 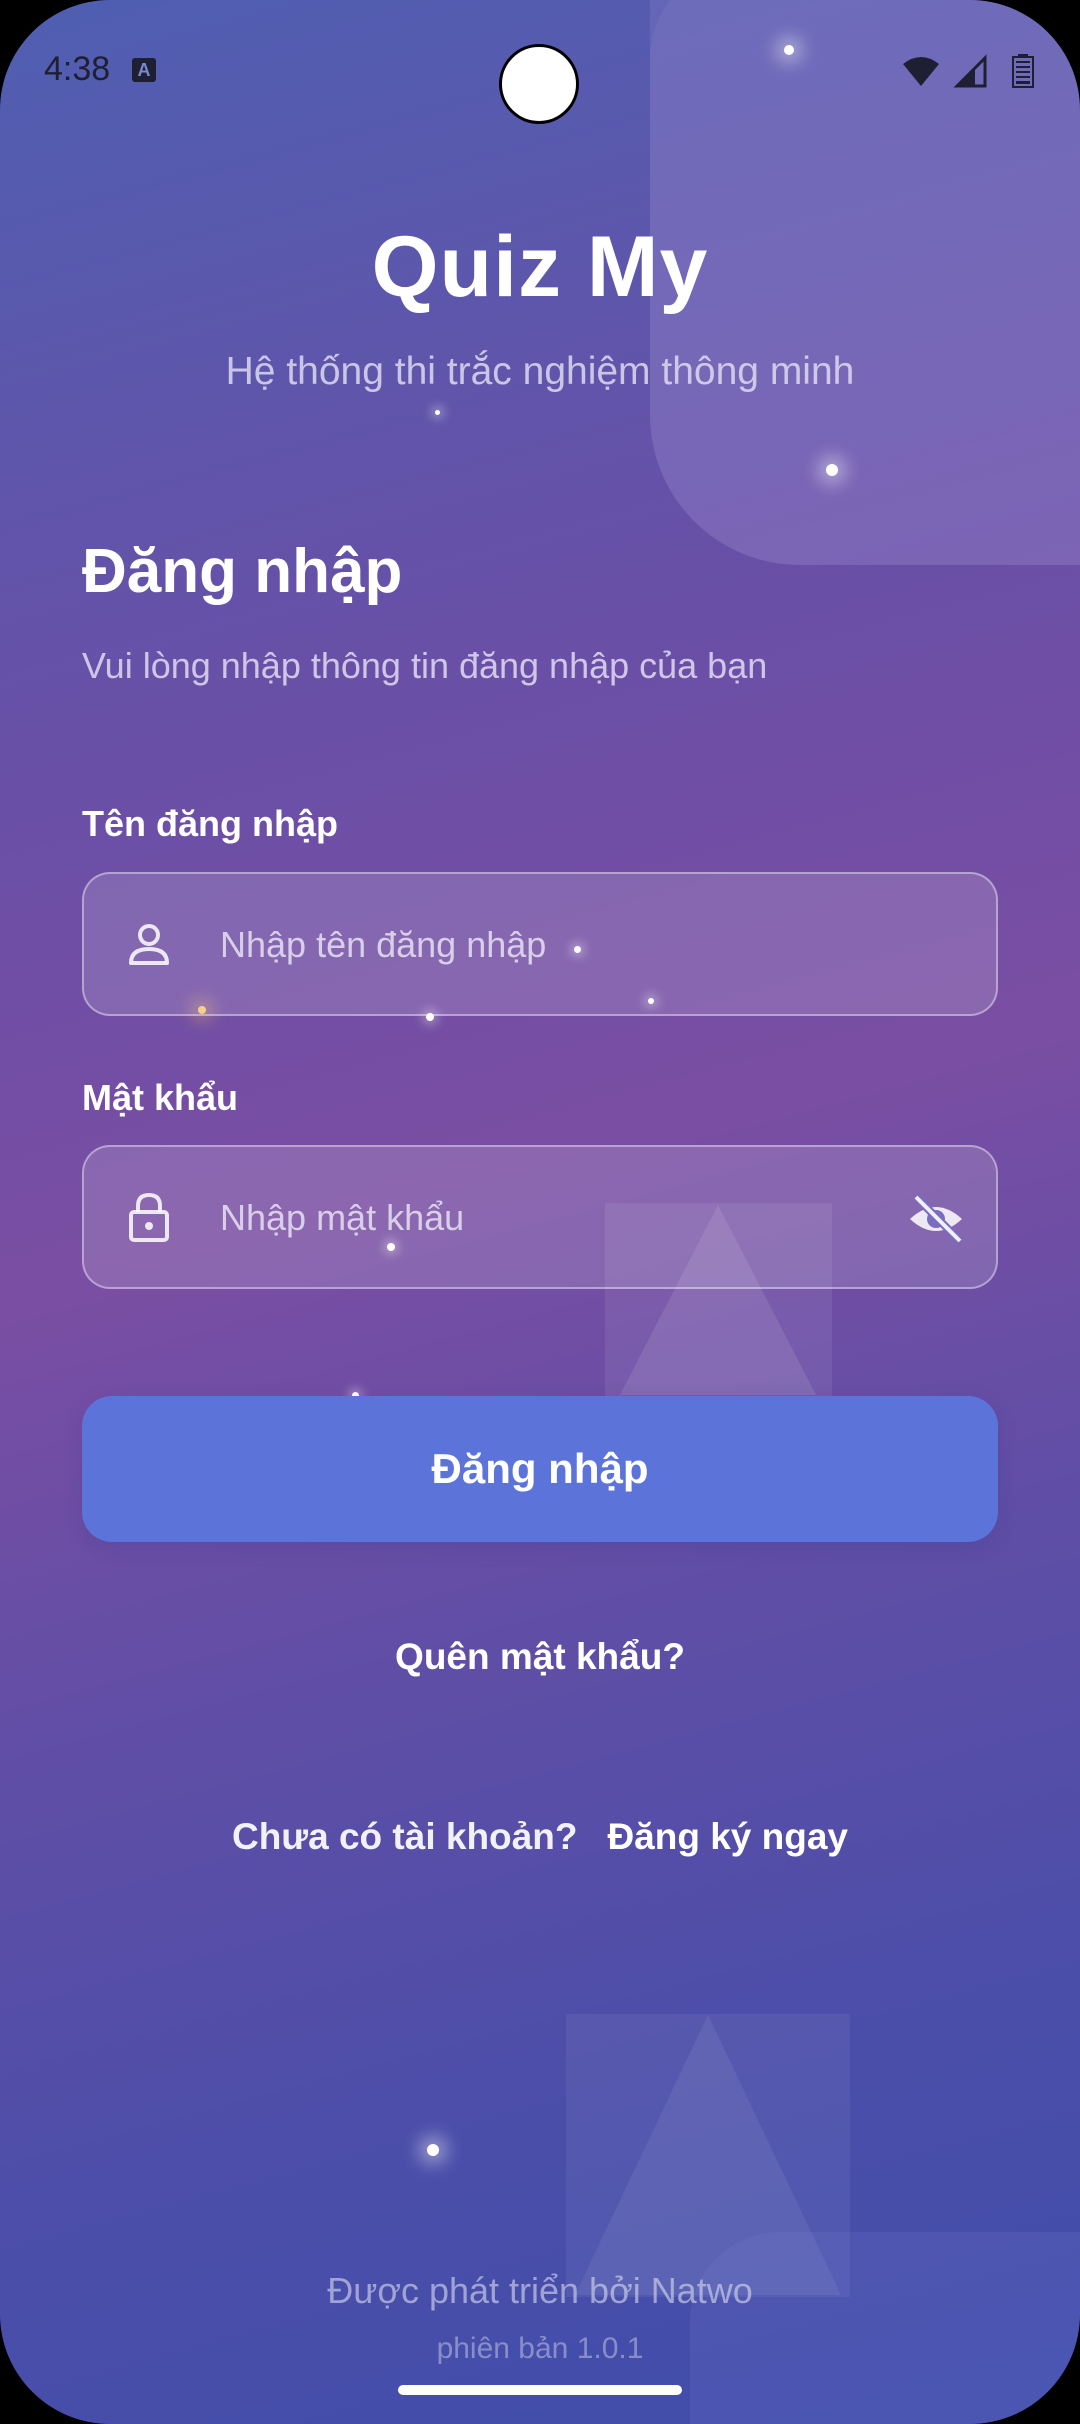 I want to click on lock-icon, so click(x=149, y=1217).